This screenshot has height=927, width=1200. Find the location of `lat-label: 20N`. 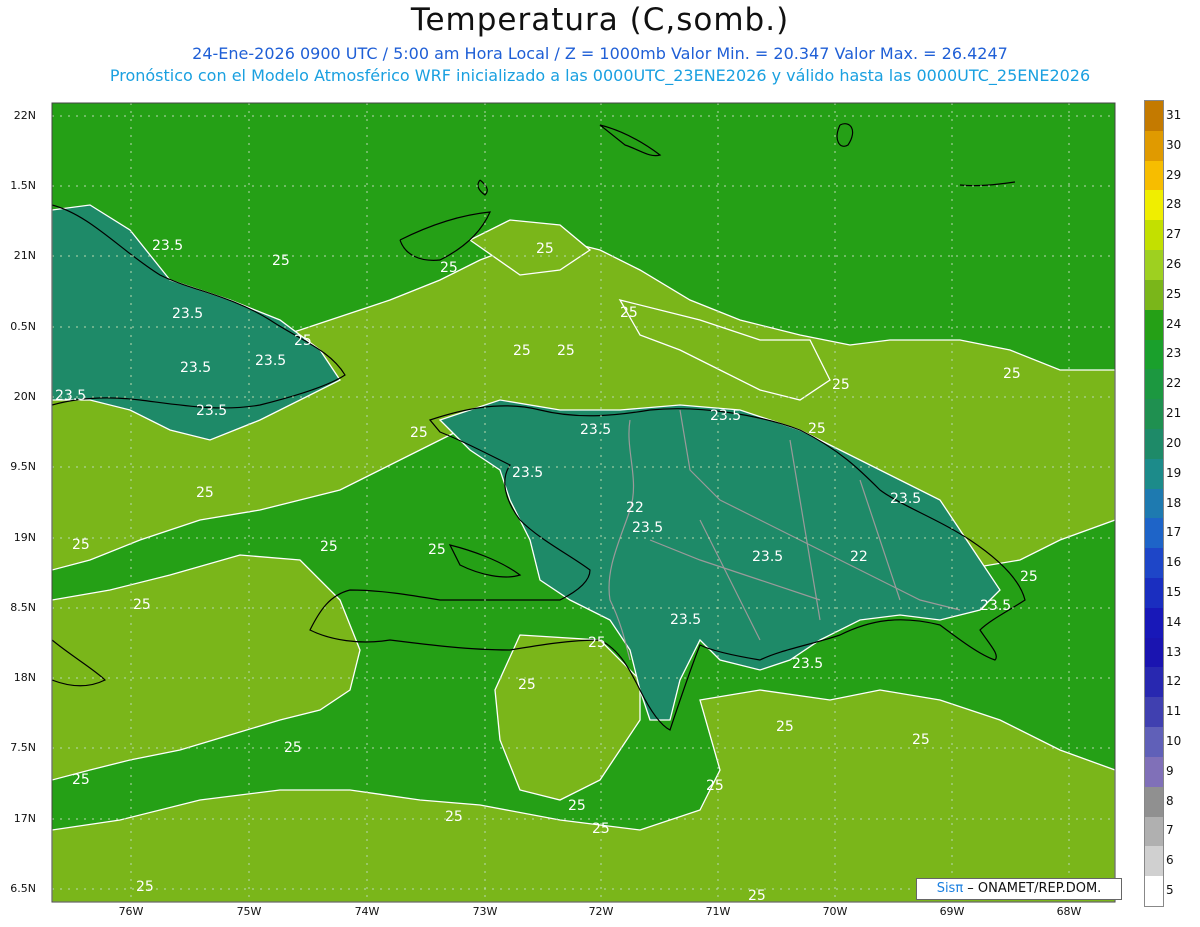

lat-label: 20N is located at coordinates (24, 396).